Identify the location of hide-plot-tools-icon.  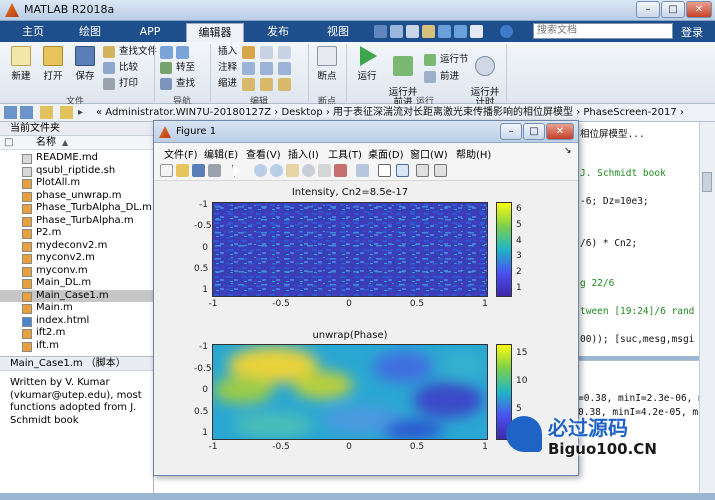
(422, 170).